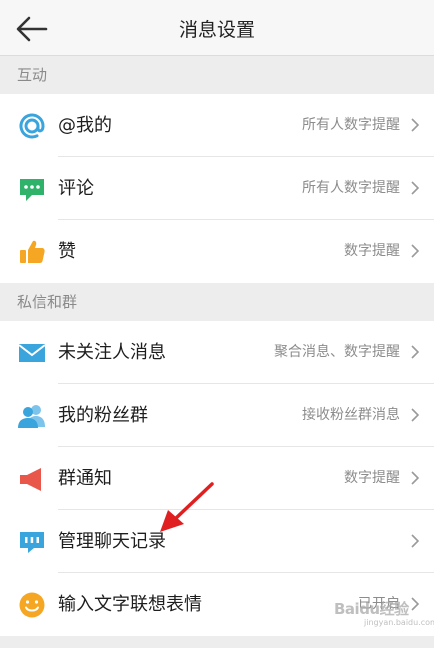 The image size is (434, 648). What do you see at coordinates (76, 188) in the screenshot?
I see `row-label: 评论` at bounding box center [76, 188].